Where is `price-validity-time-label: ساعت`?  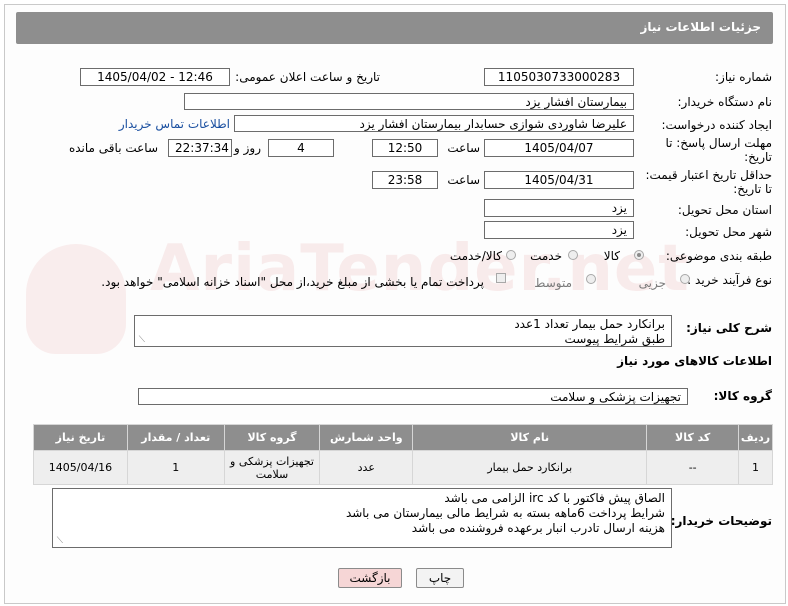
price-validity-time-label: ساعت is located at coordinates (463, 180).